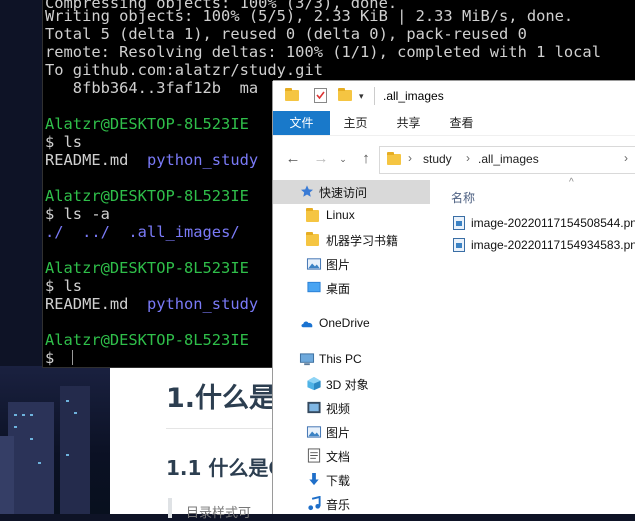  I want to click on video-icon, so click(314, 407).